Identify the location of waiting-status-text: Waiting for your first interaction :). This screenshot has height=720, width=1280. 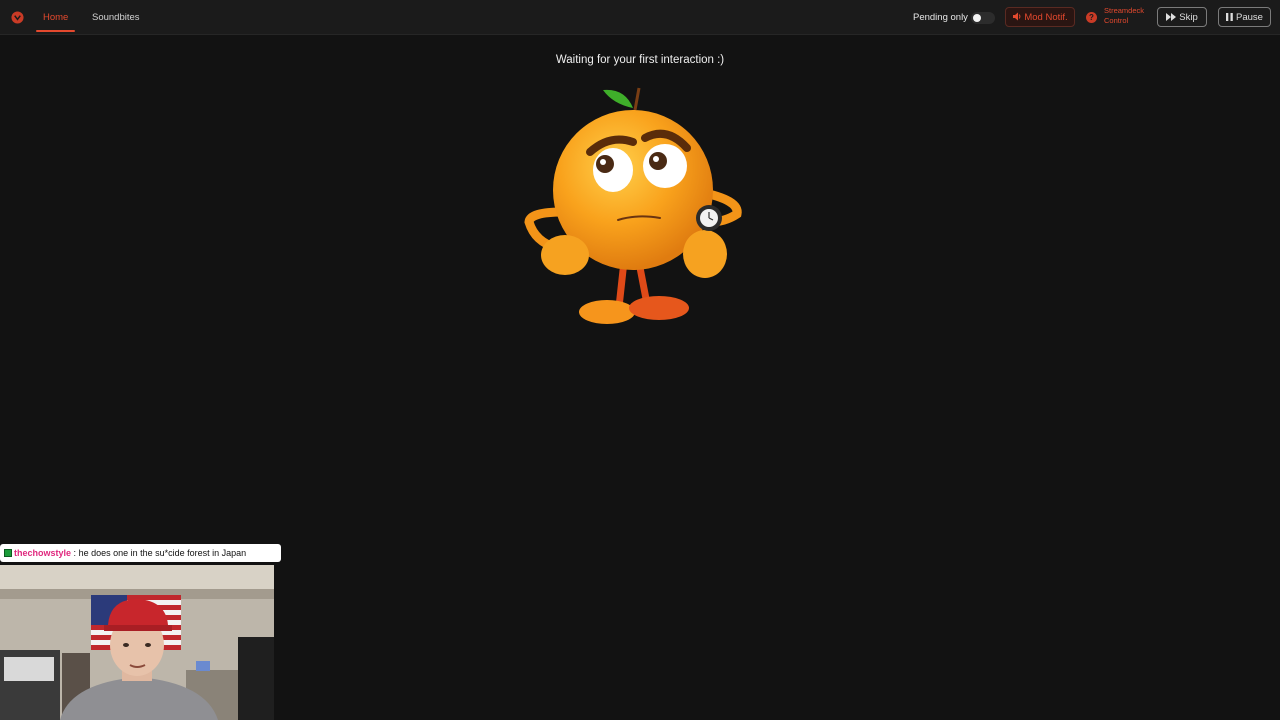
(640, 60).